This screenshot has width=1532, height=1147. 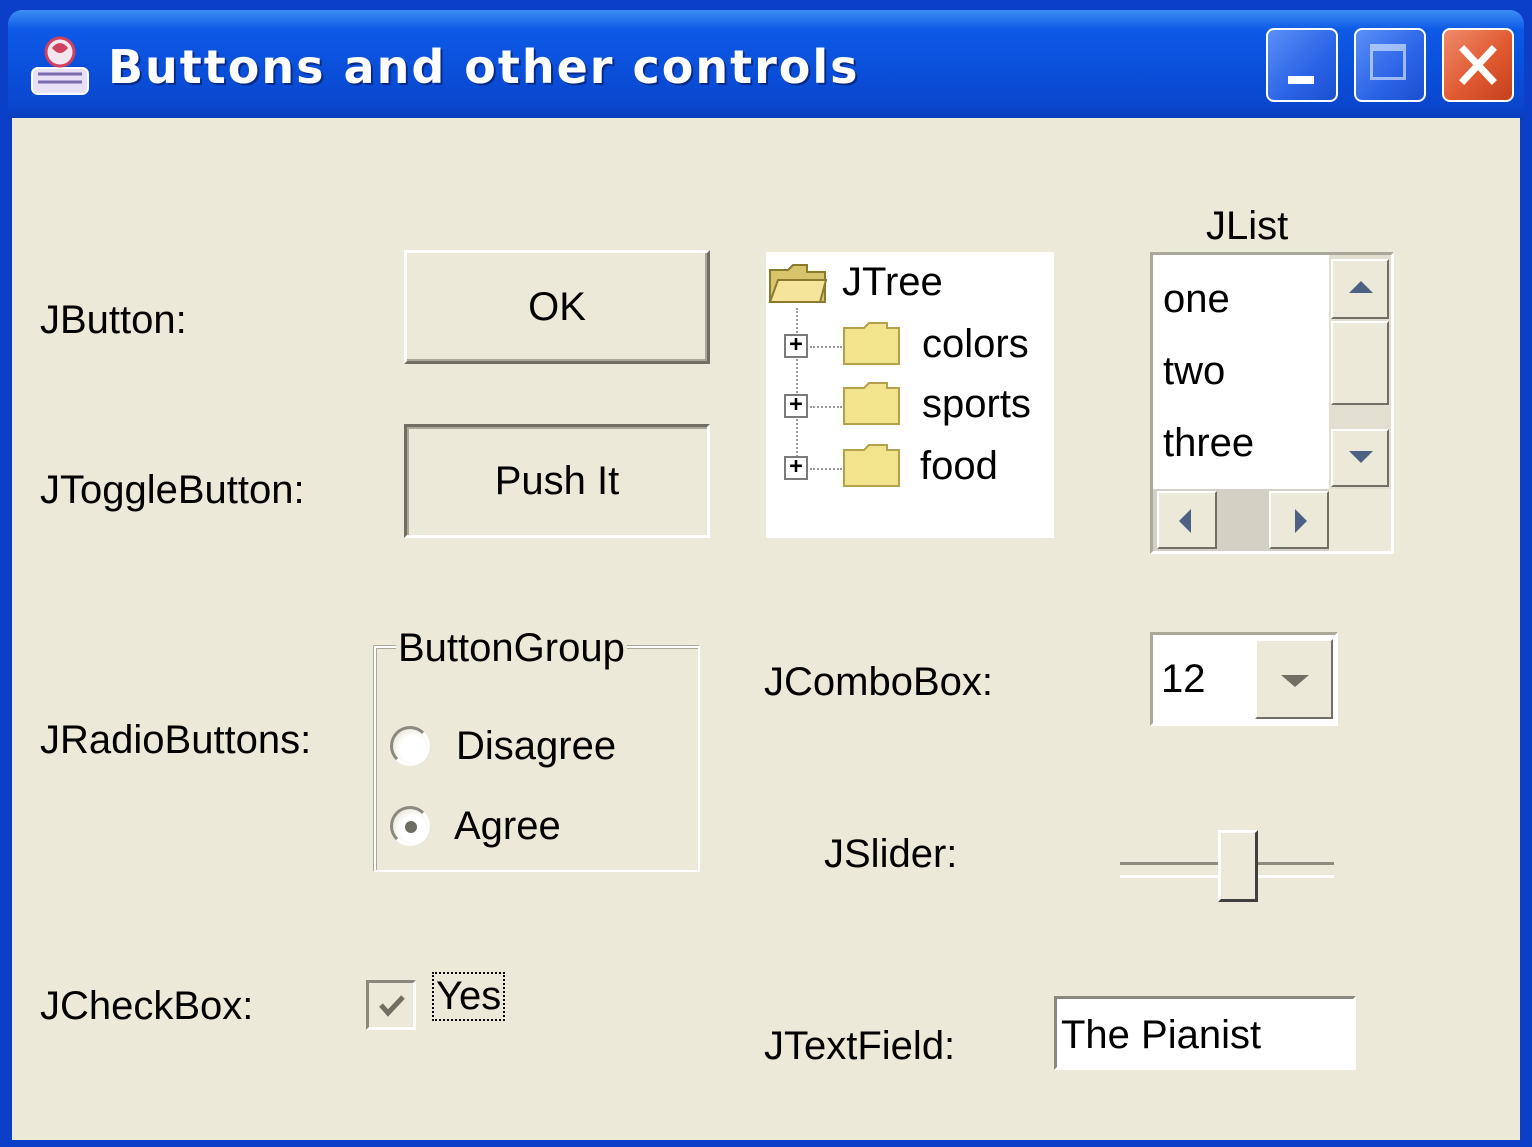 I want to click on list-view: one two three, so click(x=1241, y=372).